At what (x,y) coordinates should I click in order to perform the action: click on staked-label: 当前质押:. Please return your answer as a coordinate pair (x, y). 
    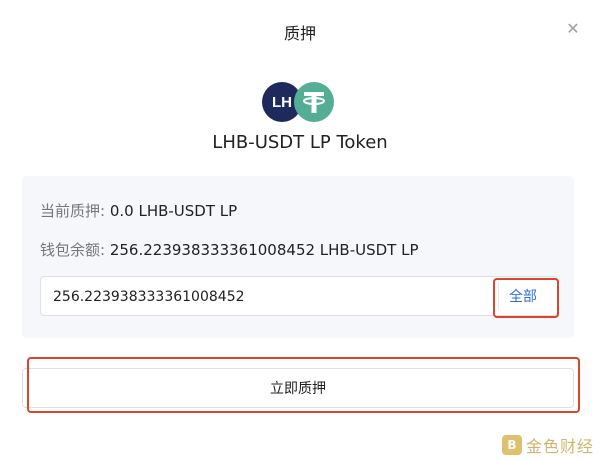
    Looking at the image, I should click on (73, 211).